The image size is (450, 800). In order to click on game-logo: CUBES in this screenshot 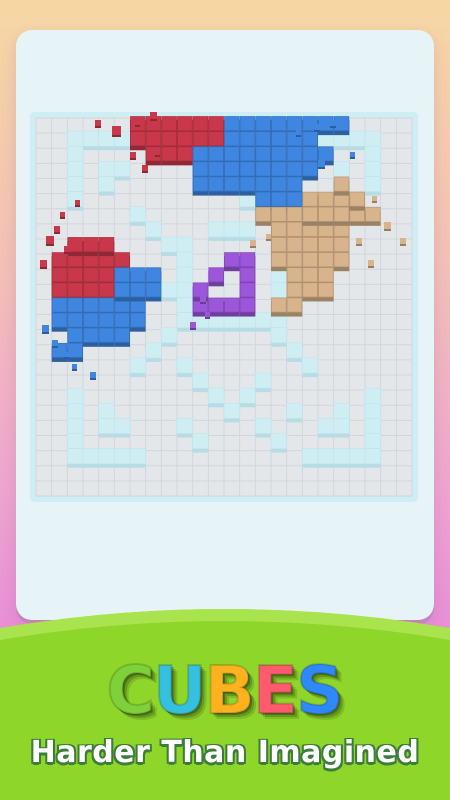, I will do `click(225, 691)`.